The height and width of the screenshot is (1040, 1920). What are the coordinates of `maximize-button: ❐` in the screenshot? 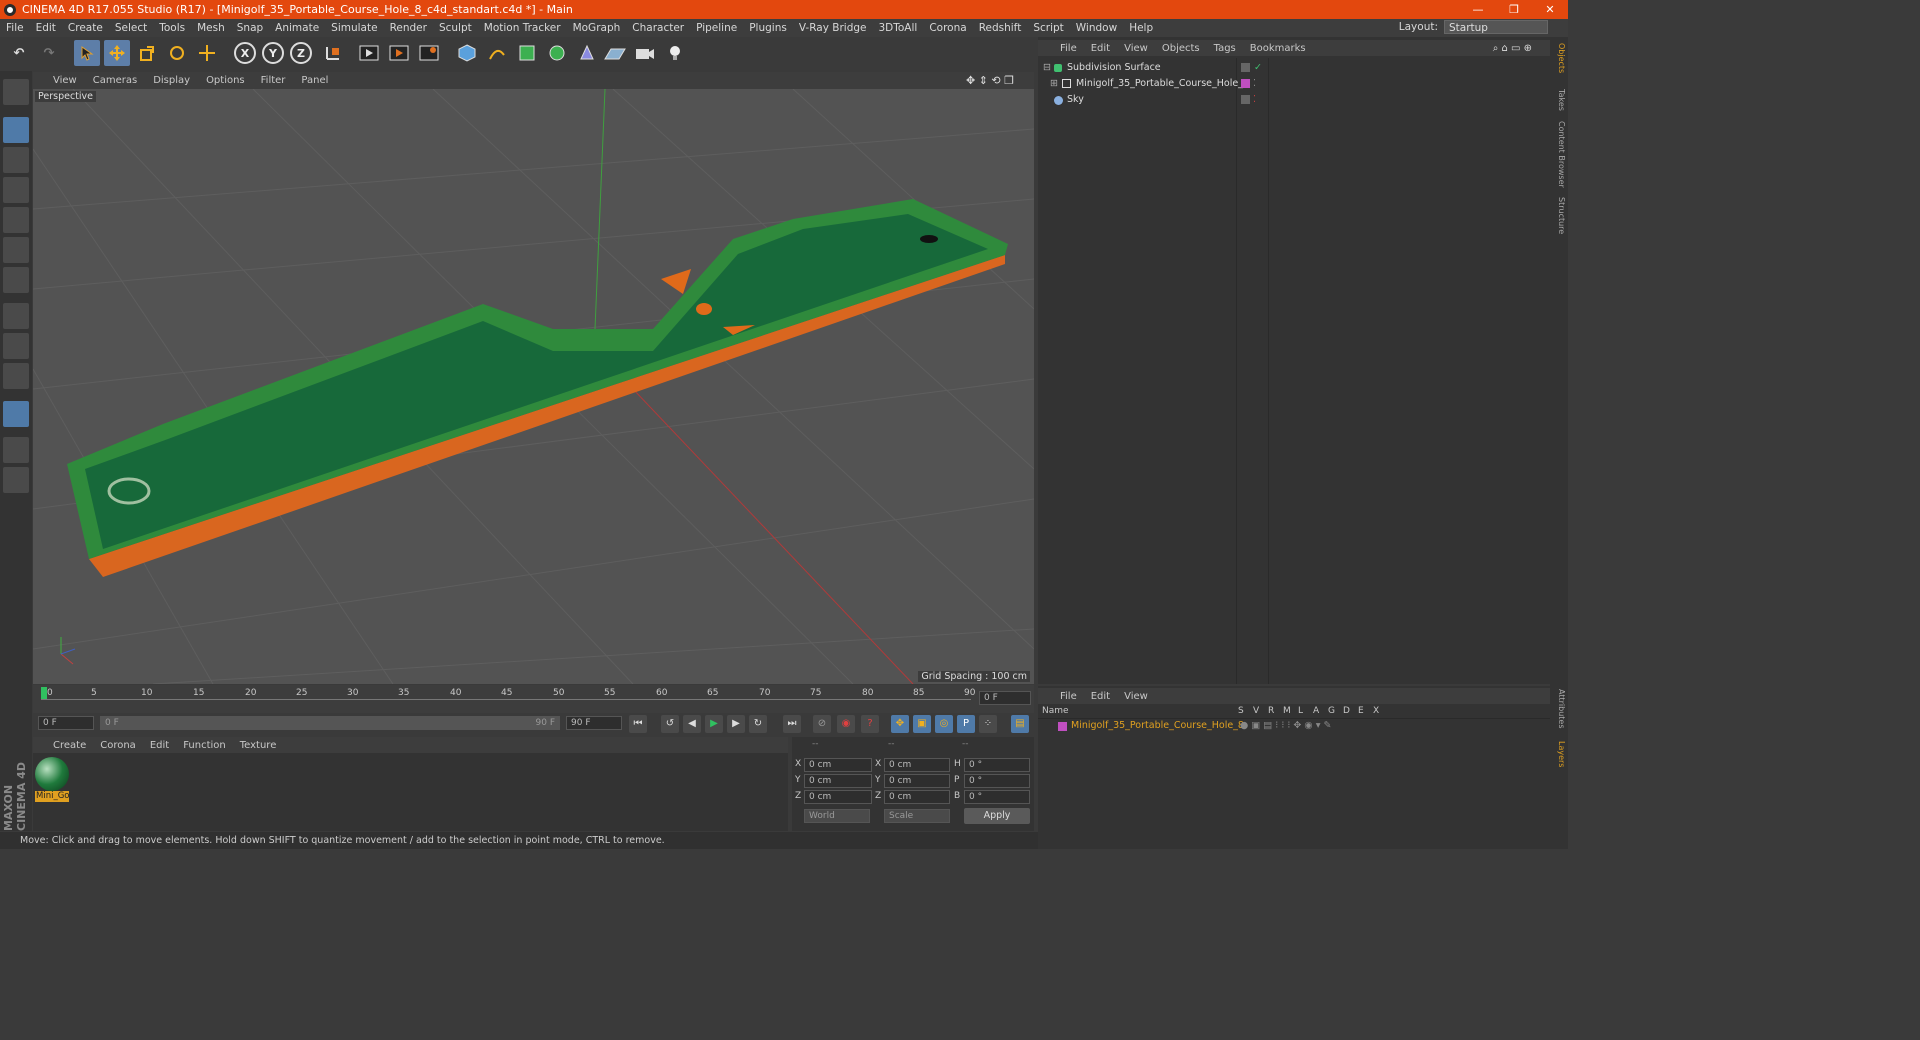 It's located at (1514, 9).